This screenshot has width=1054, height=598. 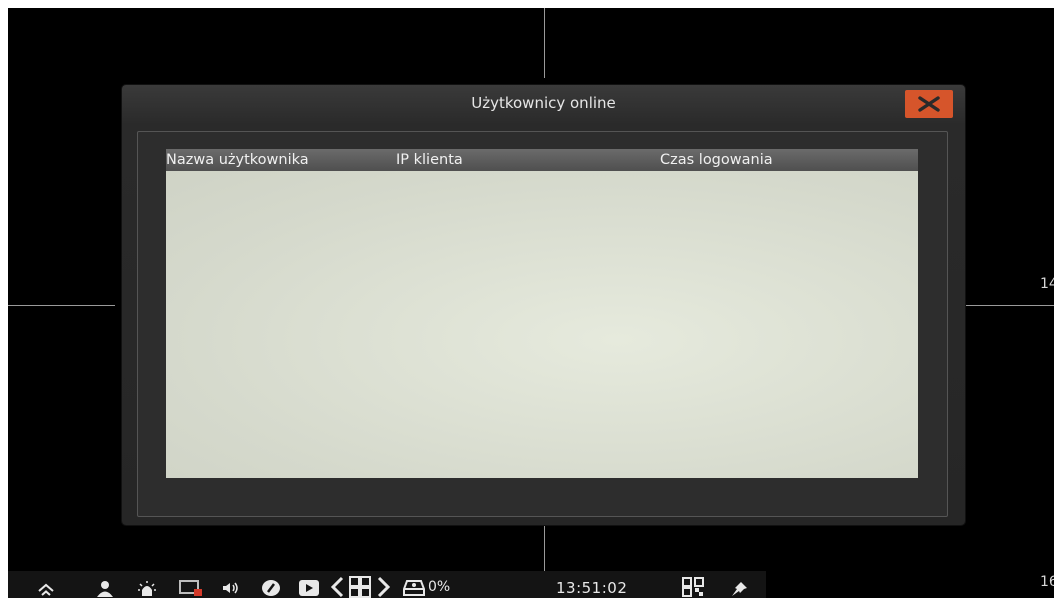 What do you see at coordinates (592, 588) in the screenshot?
I see `clock: 13:51:02` at bounding box center [592, 588].